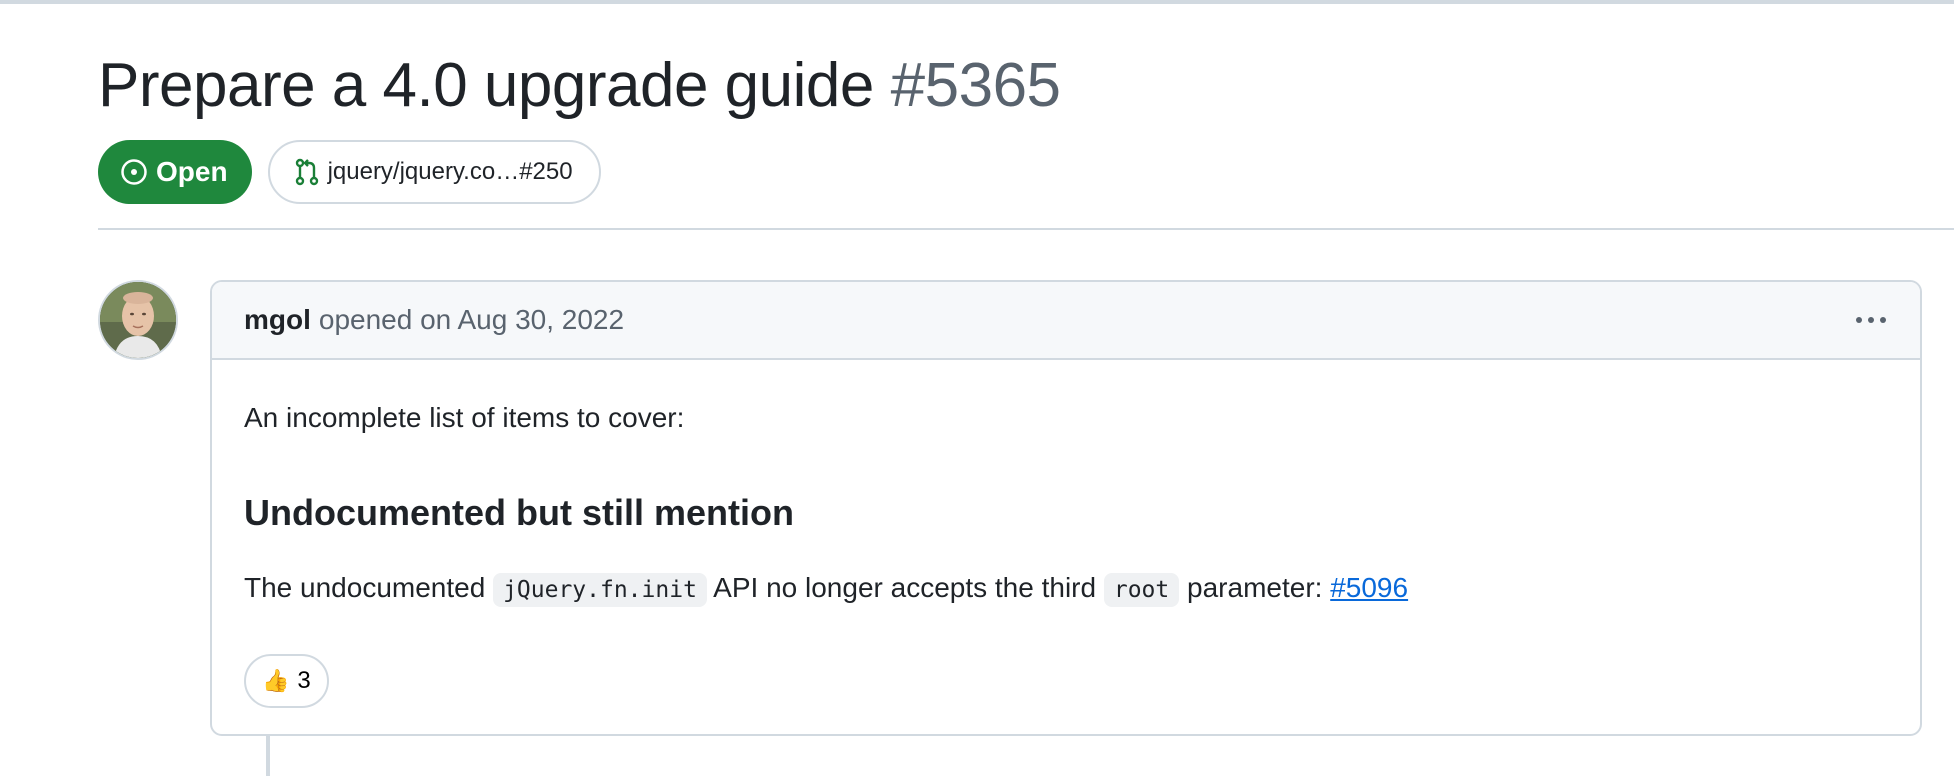 This screenshot has width=1954, height=776. Describe the element at coordinates (1026, 229) in the screenshot. I see `header-divider` at that location.